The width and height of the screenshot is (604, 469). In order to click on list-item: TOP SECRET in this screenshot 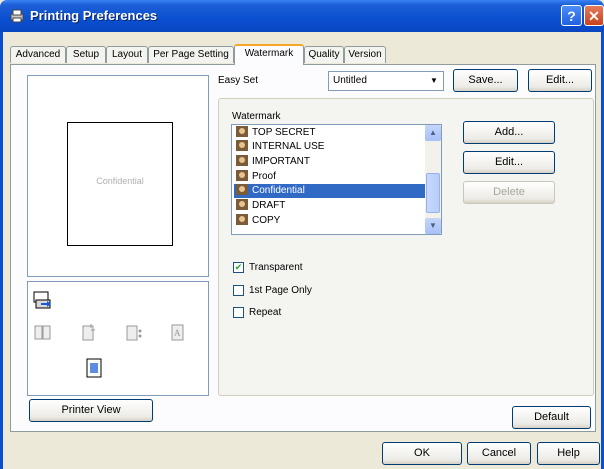, I will do `click(330, 133)`.